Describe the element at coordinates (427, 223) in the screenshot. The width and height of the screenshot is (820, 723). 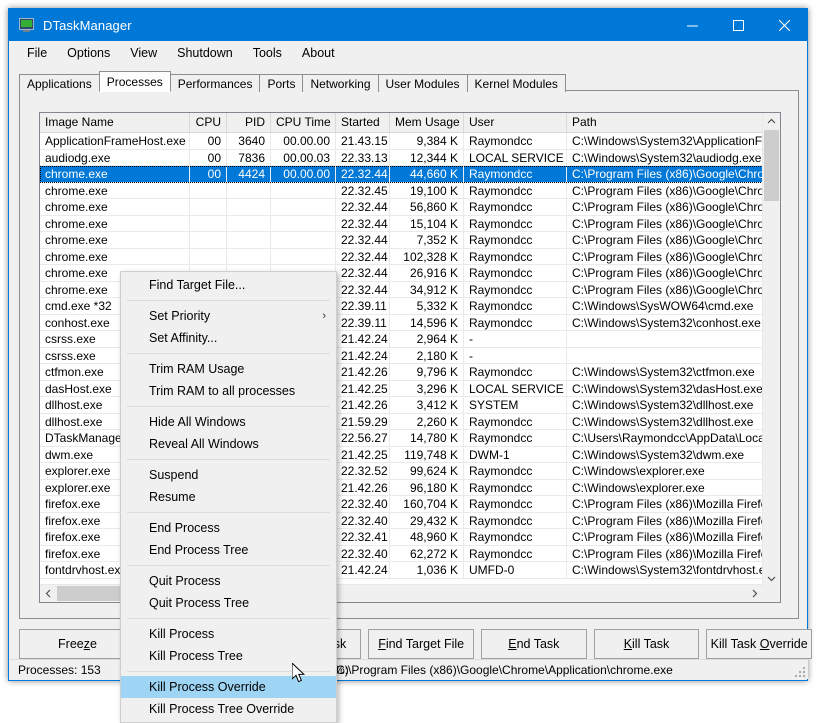
I see `cell-mem: 15,104 K` at that location.